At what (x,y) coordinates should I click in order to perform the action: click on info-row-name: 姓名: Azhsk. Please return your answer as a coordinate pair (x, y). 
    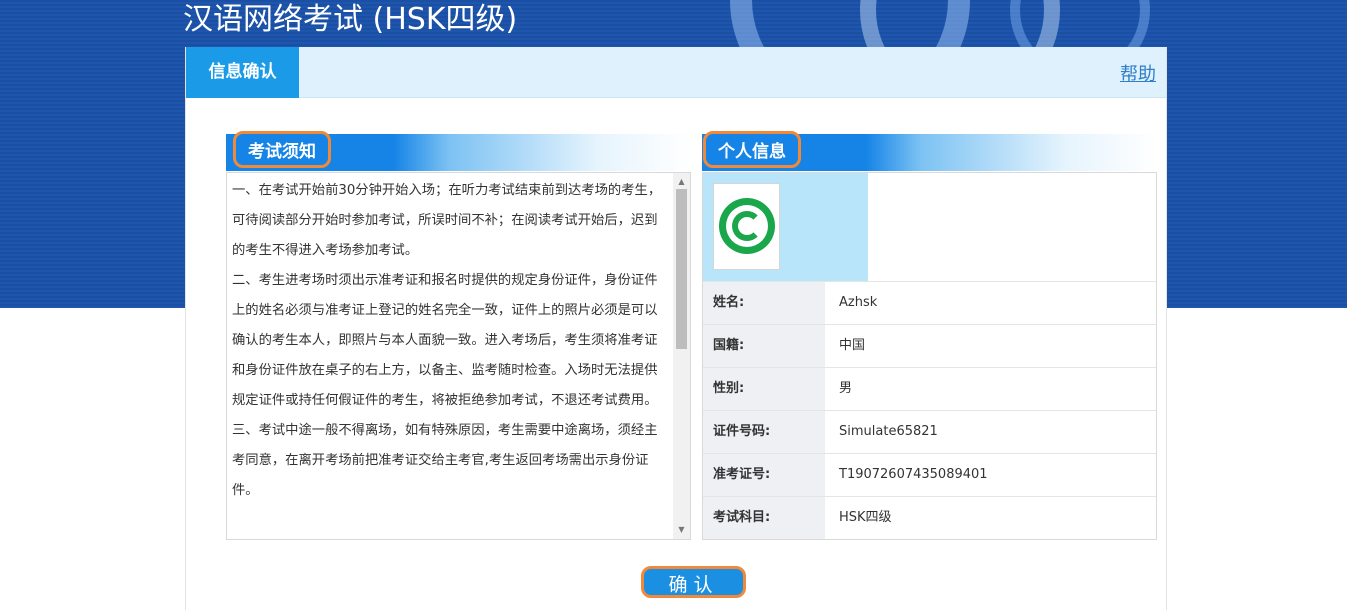
    Looking at the image, I should click on (929, 302).